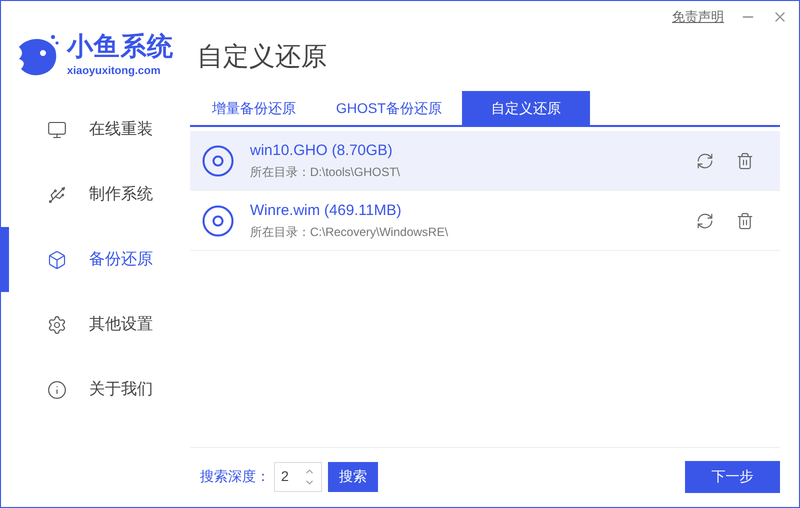  What do you see at coordinates (485, 161) in the screenshot?
I see `file-row: win10.GHO (8.70GB) 所在目录：D:\tools\GHOST\` at bounding box center [485, 161].